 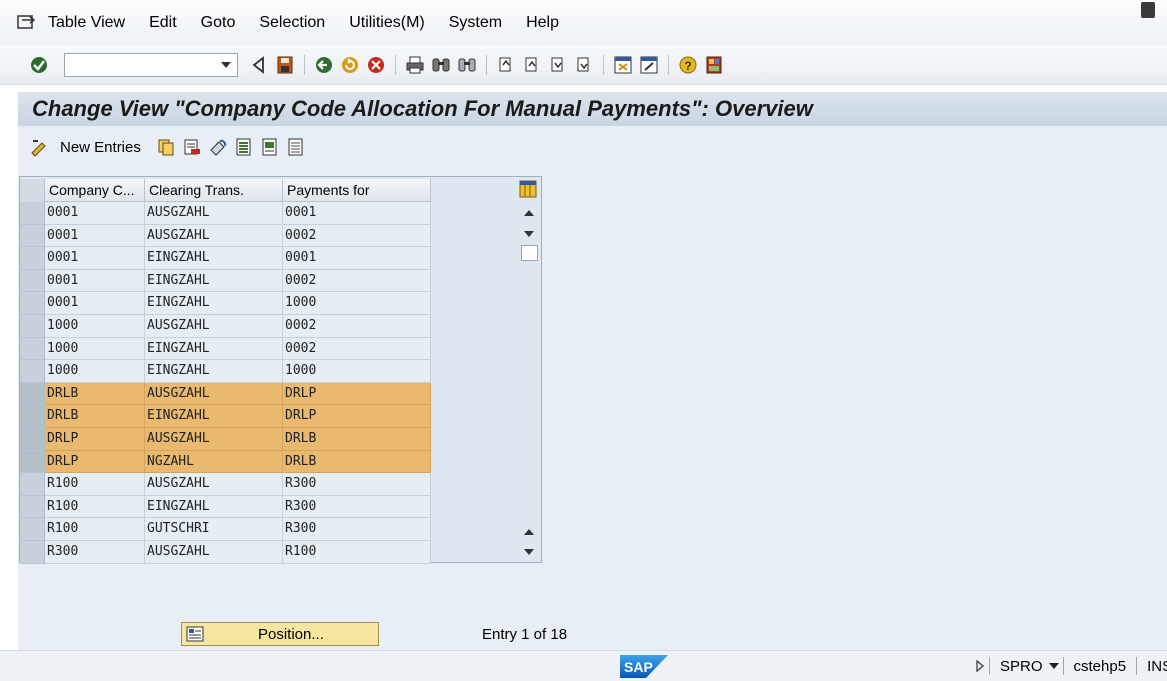 I want to click on table-row: R100 GUTSCHRI R300, so click(x=225, y=529).